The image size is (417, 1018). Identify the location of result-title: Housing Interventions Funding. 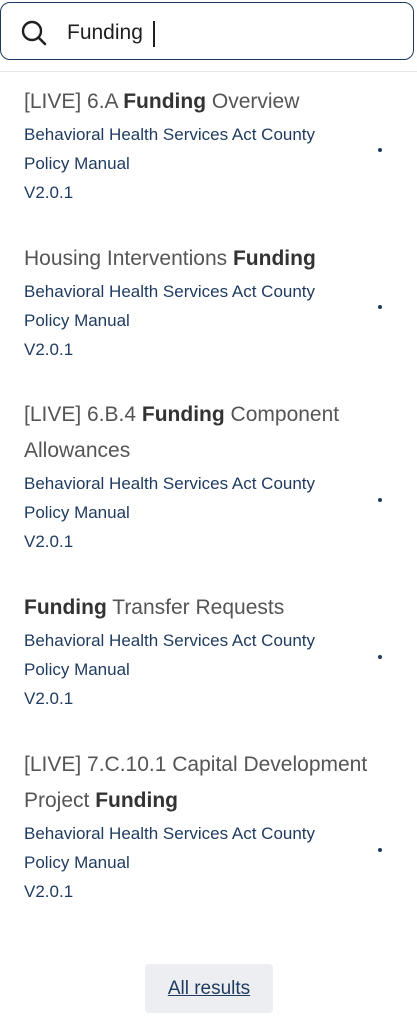
(204, 259).